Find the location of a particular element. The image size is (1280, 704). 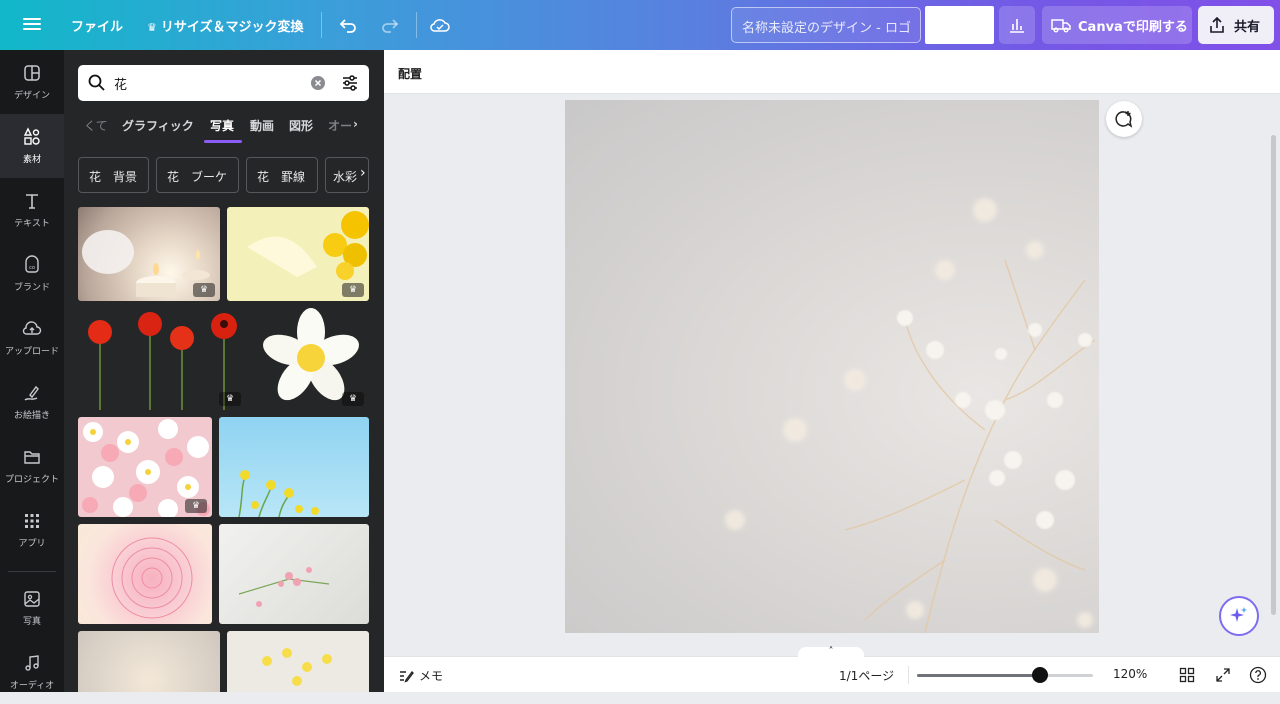

clear-icon is located at coordinates (318, 83).